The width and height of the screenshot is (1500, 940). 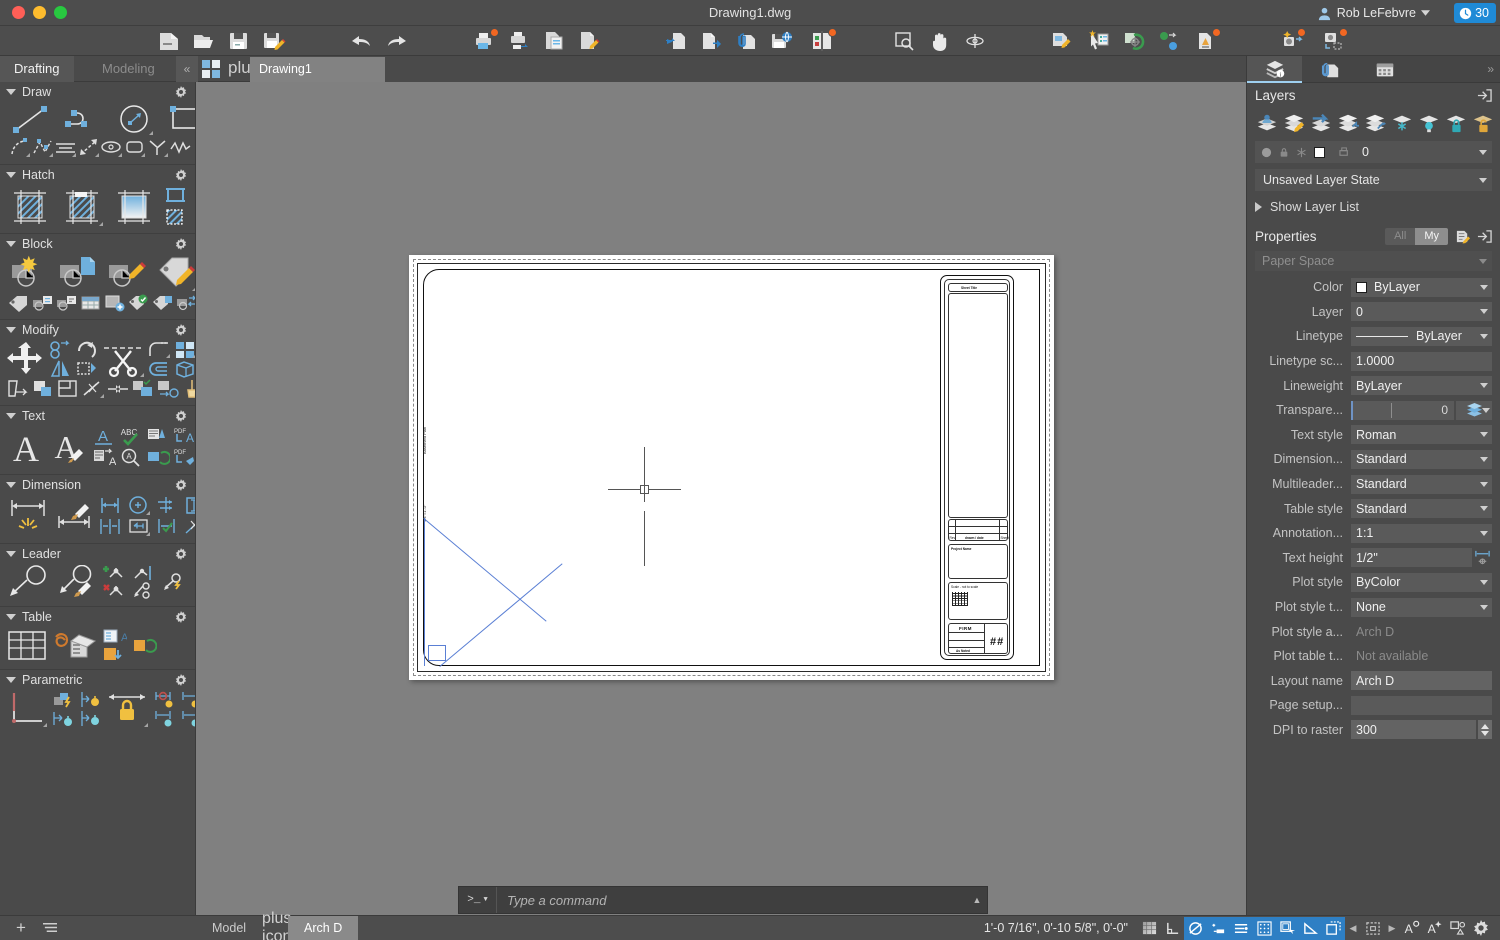 What do you see at coordinates (1402, 123) in the screenshot?
I see `layer-freeze-icon` at bounding box center [1402, 123].